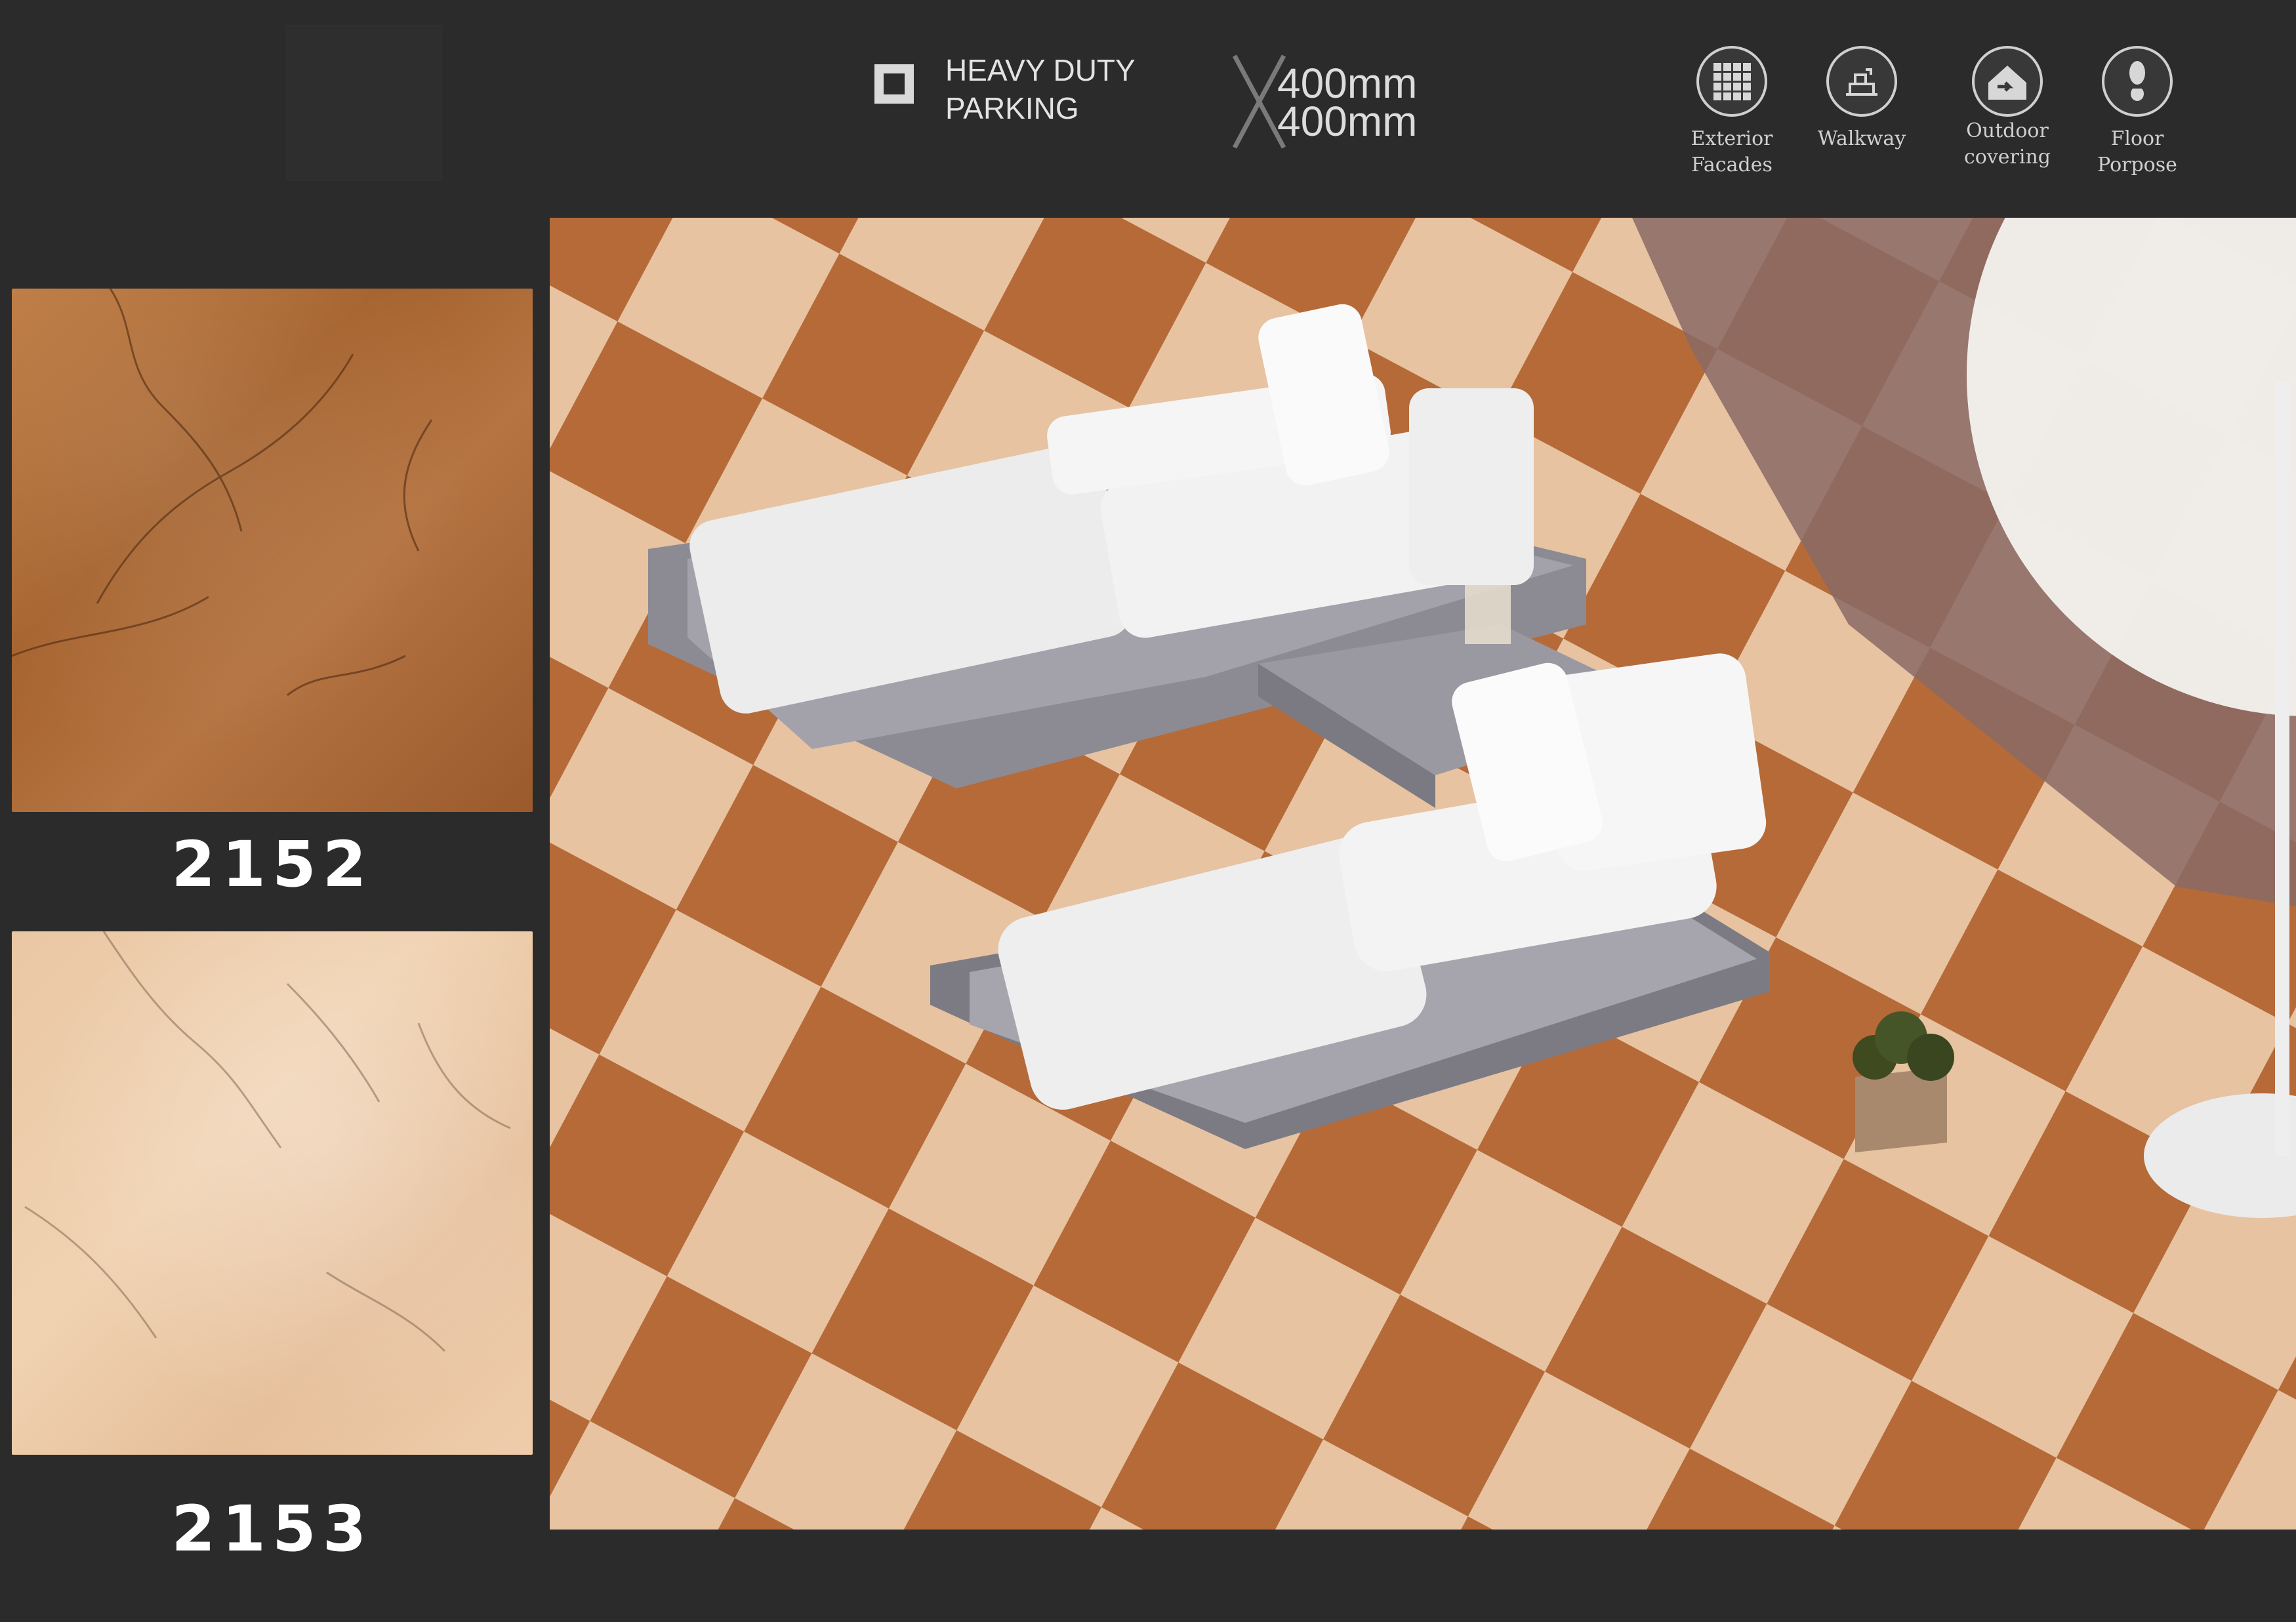 The width and height of the screenshot is (2296, 1622). I want to click on use-label: Outdoor covering, so click(2007, 144).